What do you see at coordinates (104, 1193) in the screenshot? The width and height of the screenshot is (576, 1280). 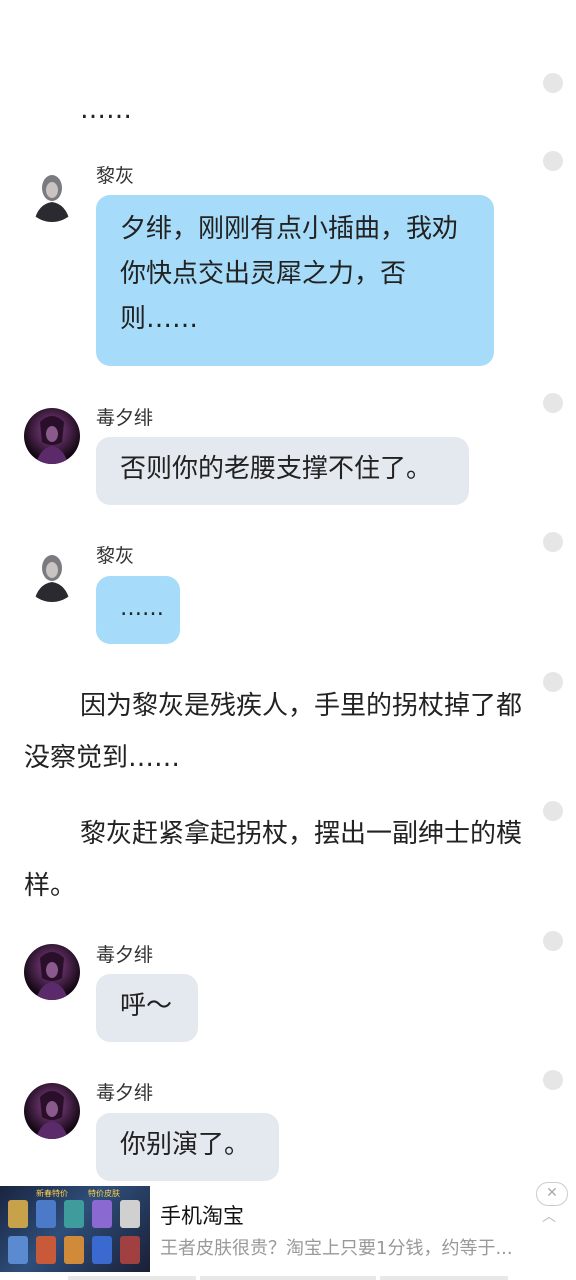 I see `ad-thumb-label: 特价皮肤` at bounding box center [104, 1193].